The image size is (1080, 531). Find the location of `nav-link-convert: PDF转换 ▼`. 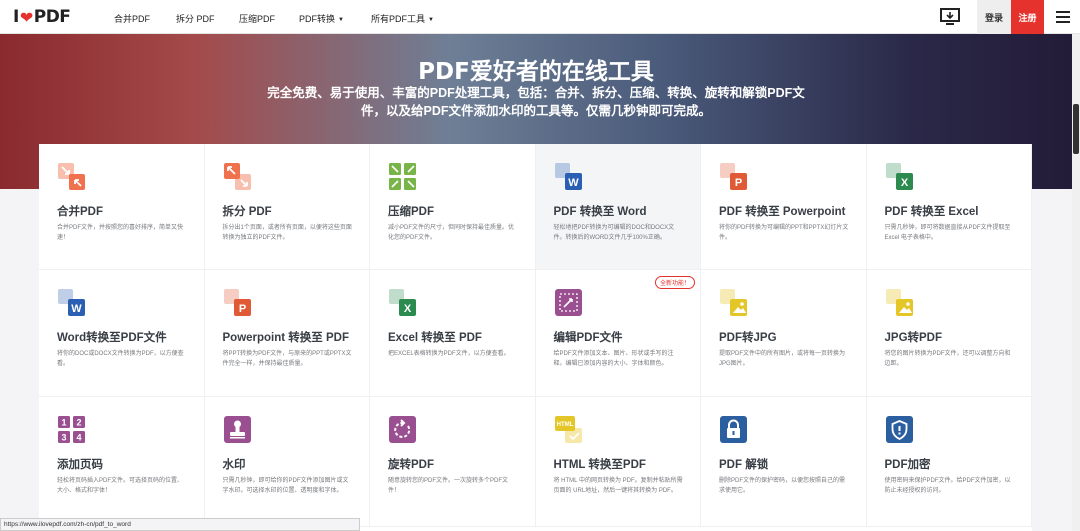

nav-link-convert: PDF转换 ▼ is located at coordinates (321, 18).